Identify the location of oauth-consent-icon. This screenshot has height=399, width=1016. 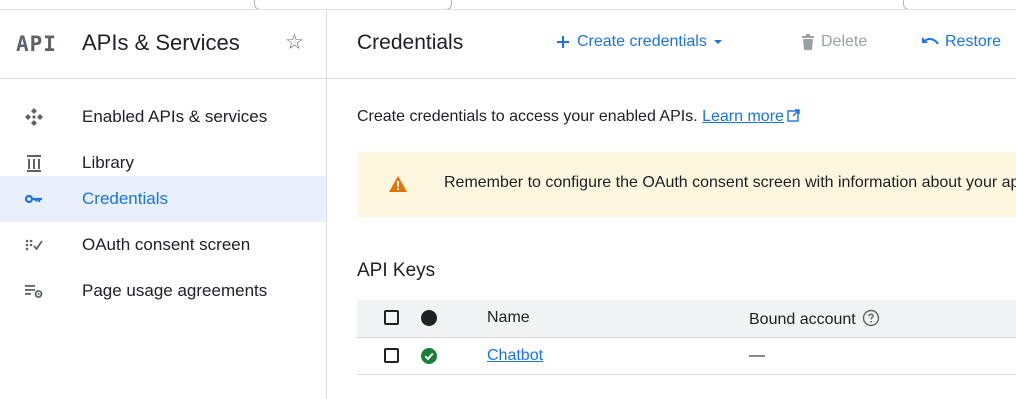
(34, 245).